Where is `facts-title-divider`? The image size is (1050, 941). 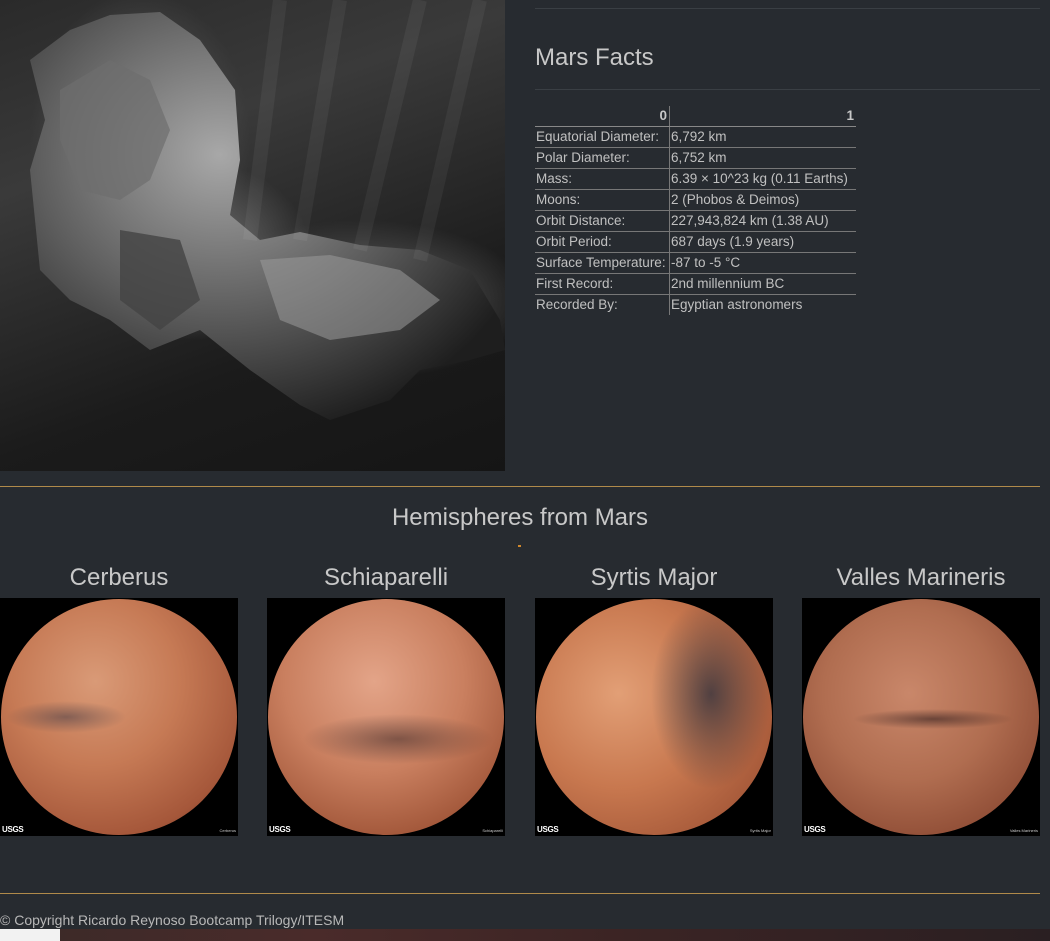
facts-title-divider is located at coordinates (787, 89).